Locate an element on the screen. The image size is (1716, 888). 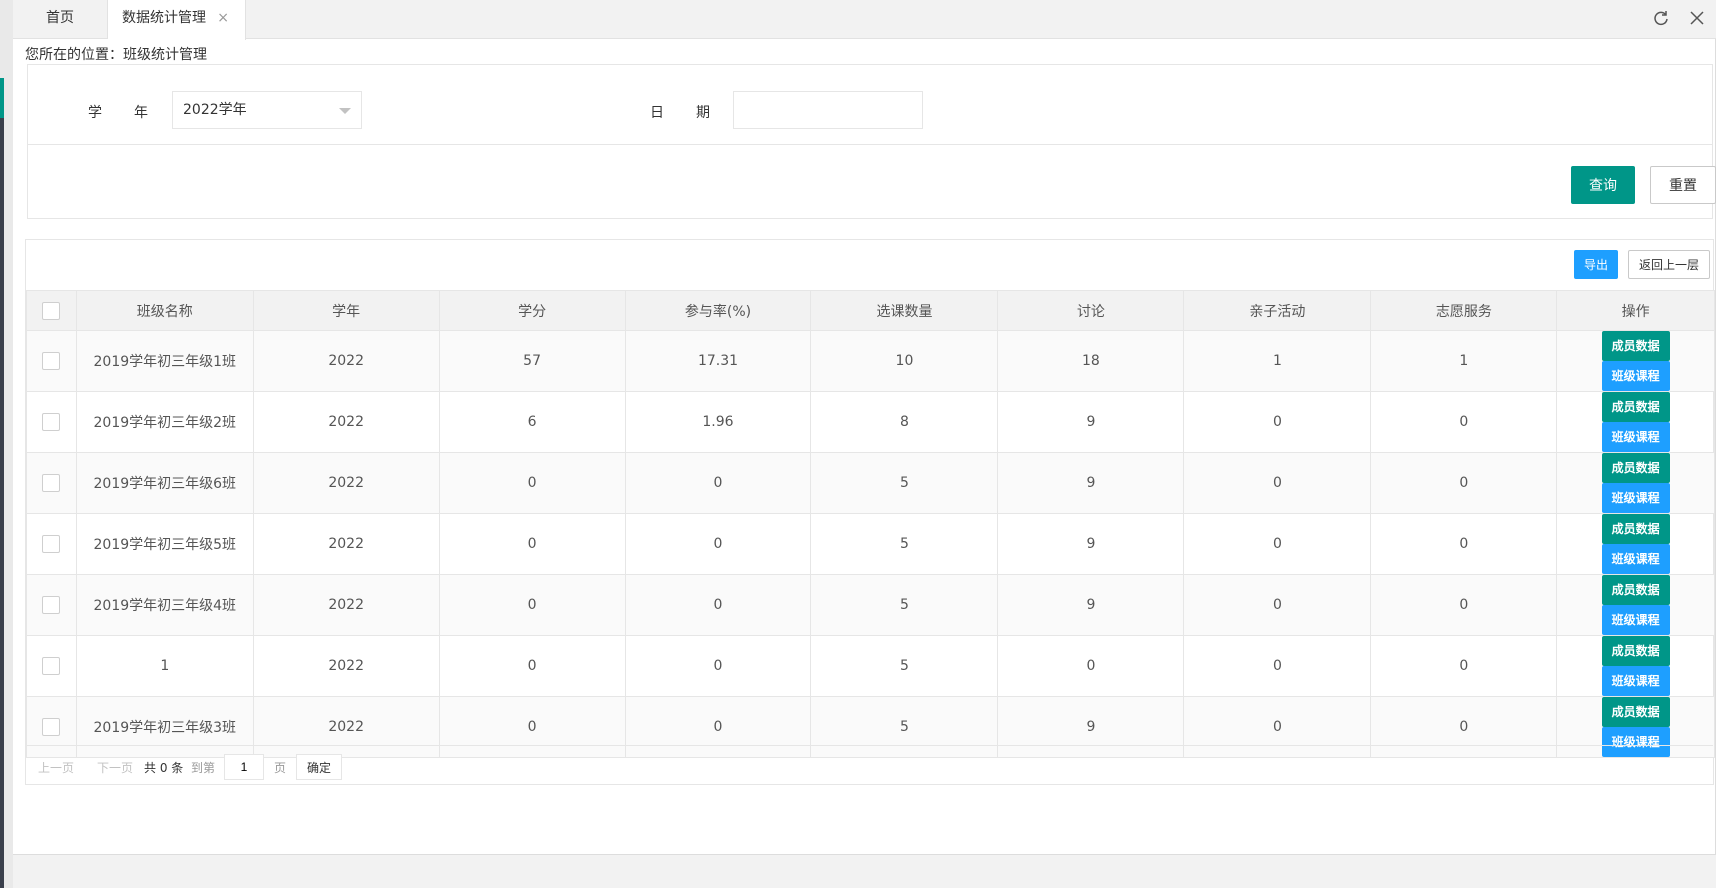
date-label-char-1: 日 is located at coordinates (657, 113).